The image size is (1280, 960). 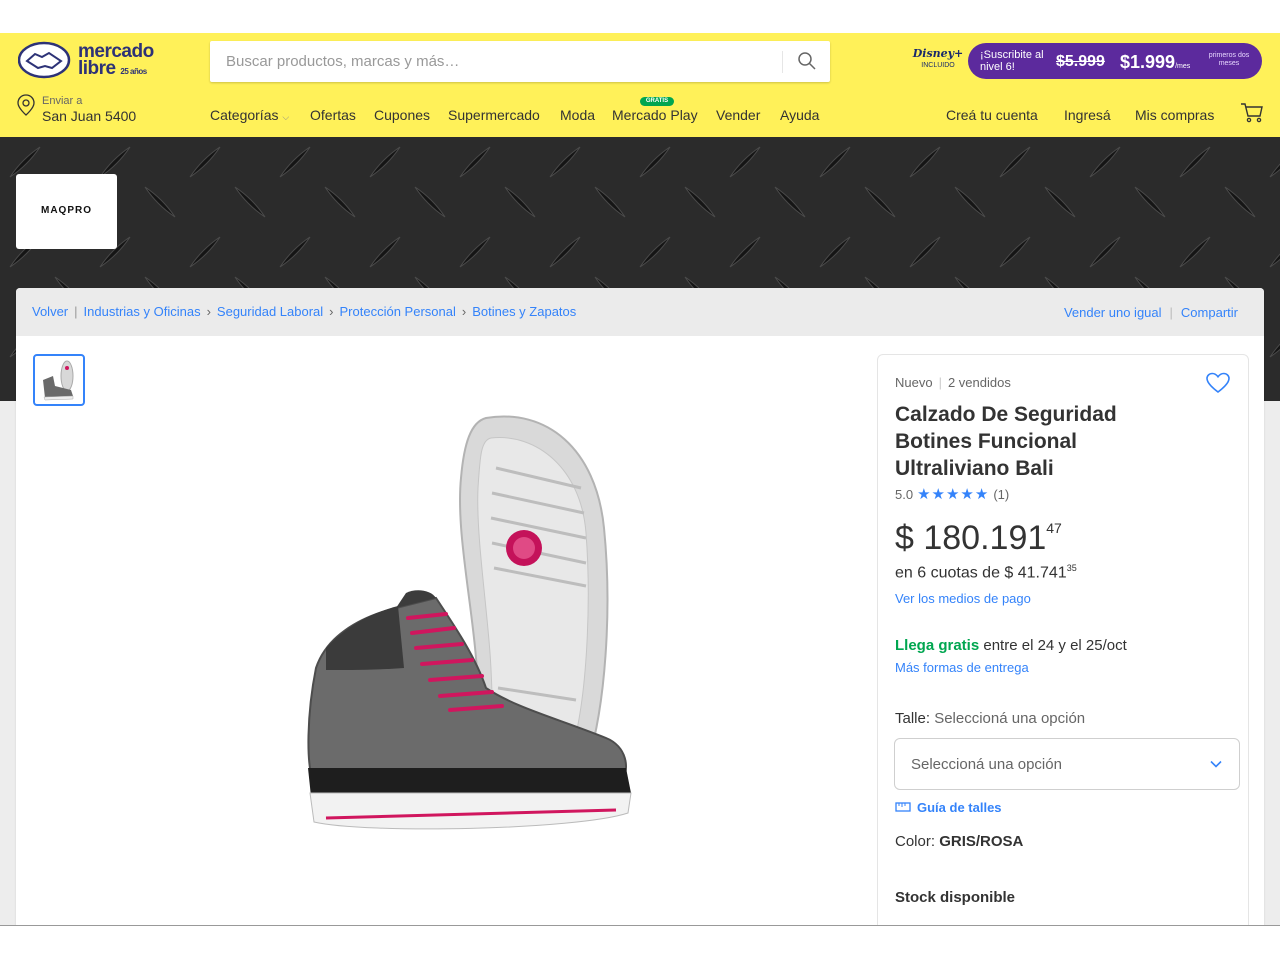 What do you see at coordinates (1113, 312) in the screenshot?
I see `sell-similar-link: Vender uno igual` at bounding box center [1113, 312].